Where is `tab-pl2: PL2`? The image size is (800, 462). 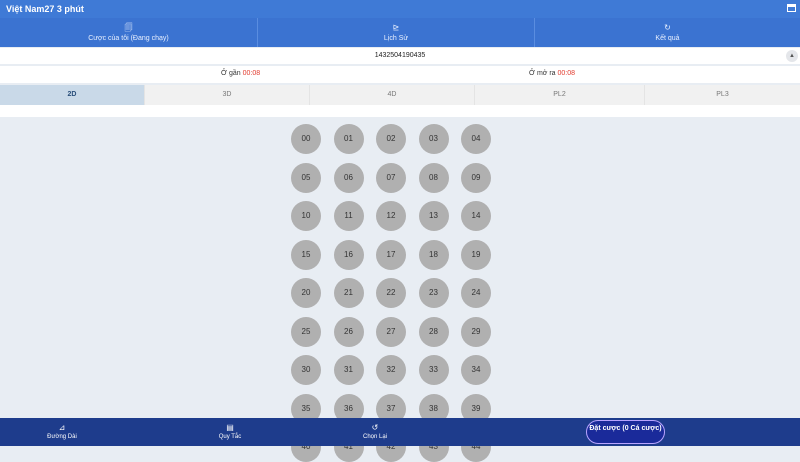
tab-pl2: PL2 is located at coordinates (560, 95).